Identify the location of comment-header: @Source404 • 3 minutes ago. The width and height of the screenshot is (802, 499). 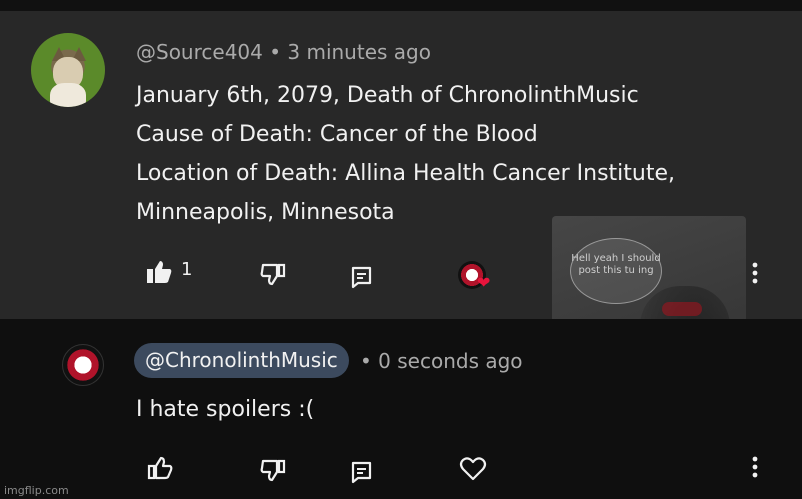
(283, 52).